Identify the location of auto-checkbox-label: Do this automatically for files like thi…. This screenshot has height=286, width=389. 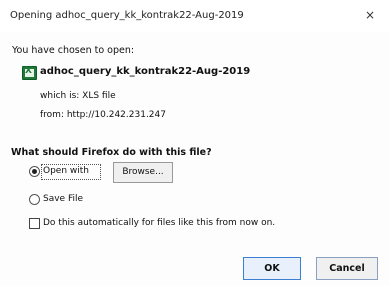
(159, 223).